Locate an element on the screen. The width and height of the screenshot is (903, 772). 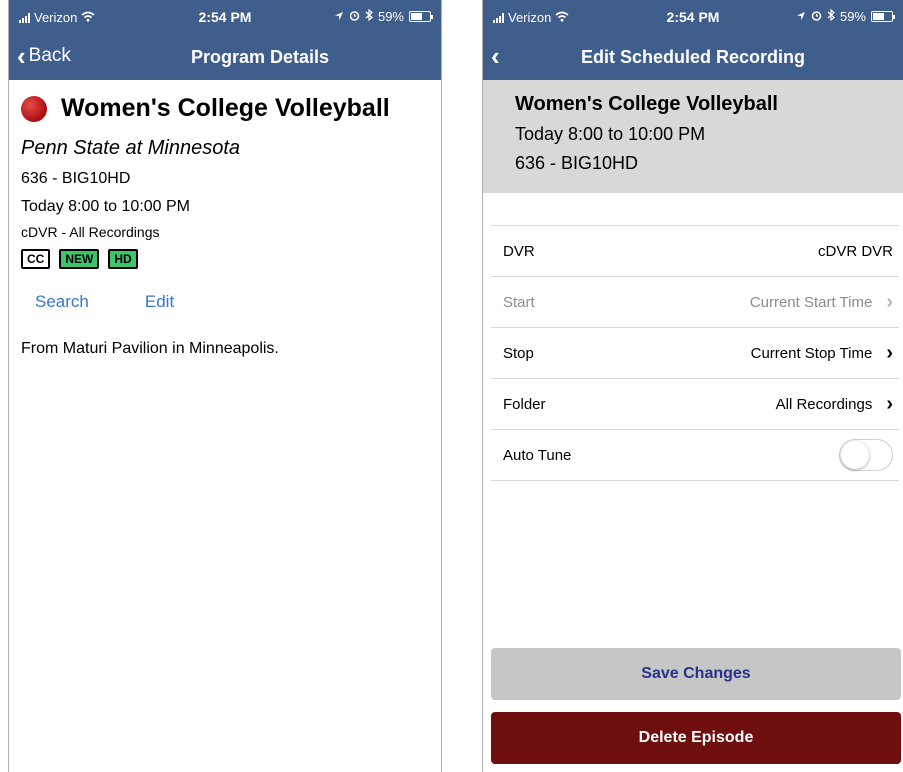
page-title: Program Details is located at coordinates (260, 57).